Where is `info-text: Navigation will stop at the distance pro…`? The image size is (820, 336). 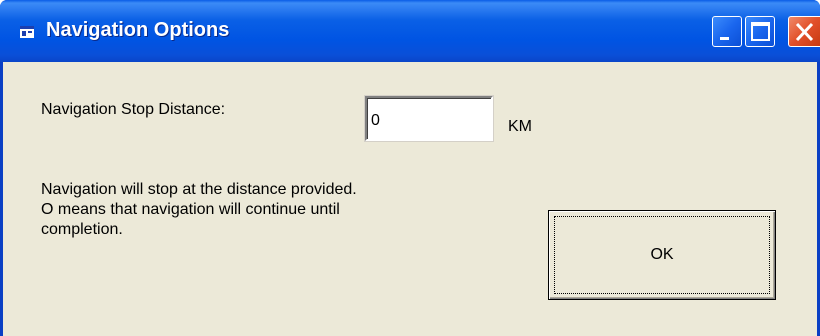
info-text: Navigation will stop at the distance pro… is located at coordinates (199, 210).